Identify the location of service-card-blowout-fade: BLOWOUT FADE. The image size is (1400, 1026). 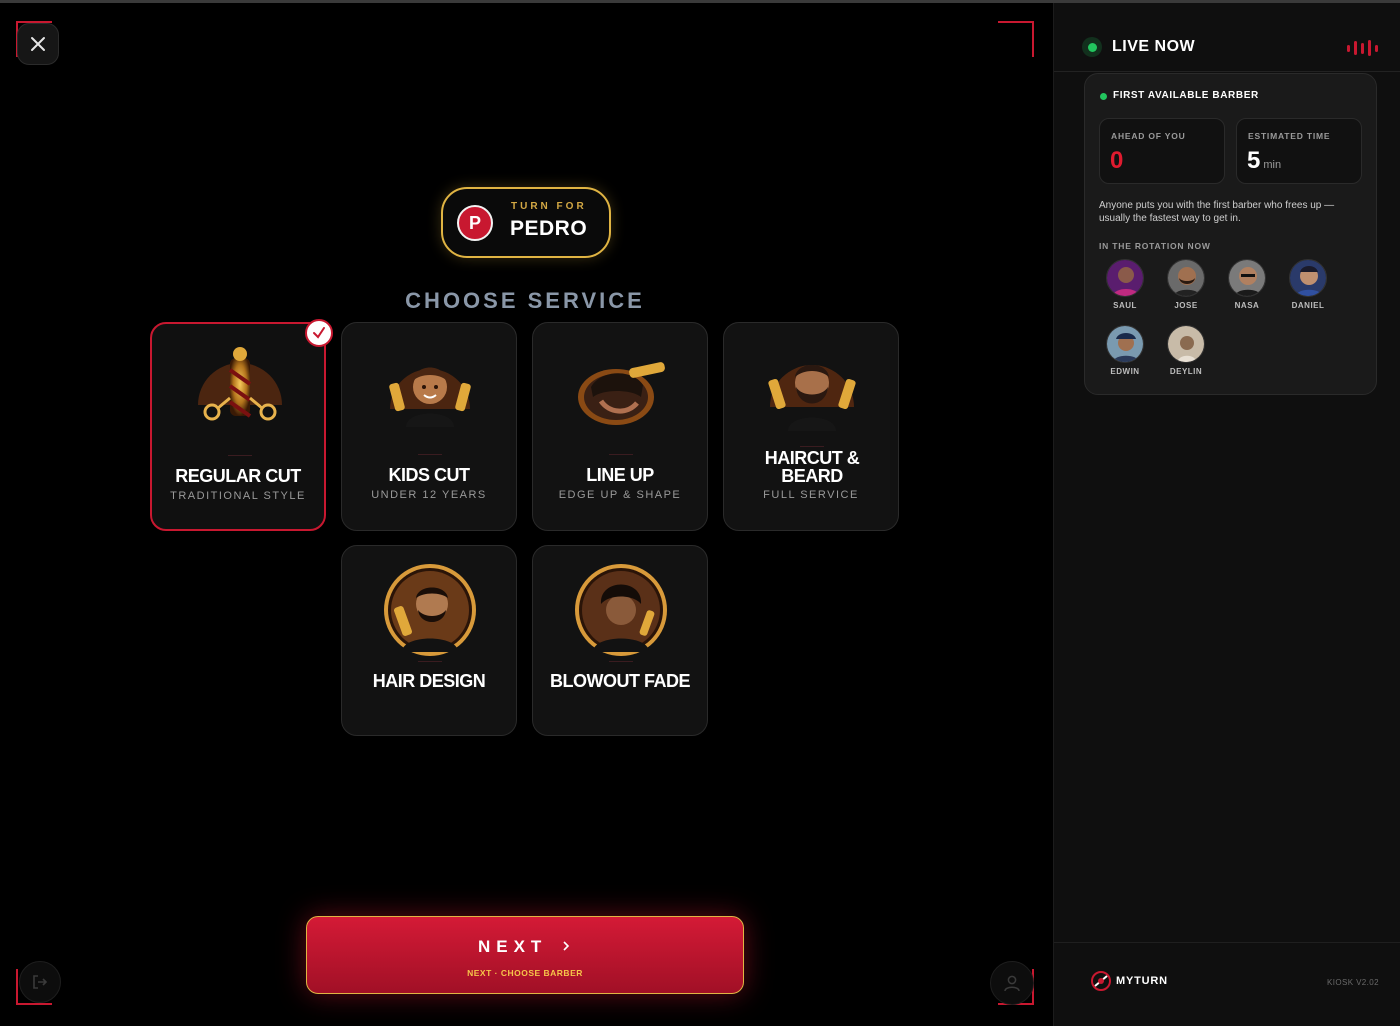
(620, 640).